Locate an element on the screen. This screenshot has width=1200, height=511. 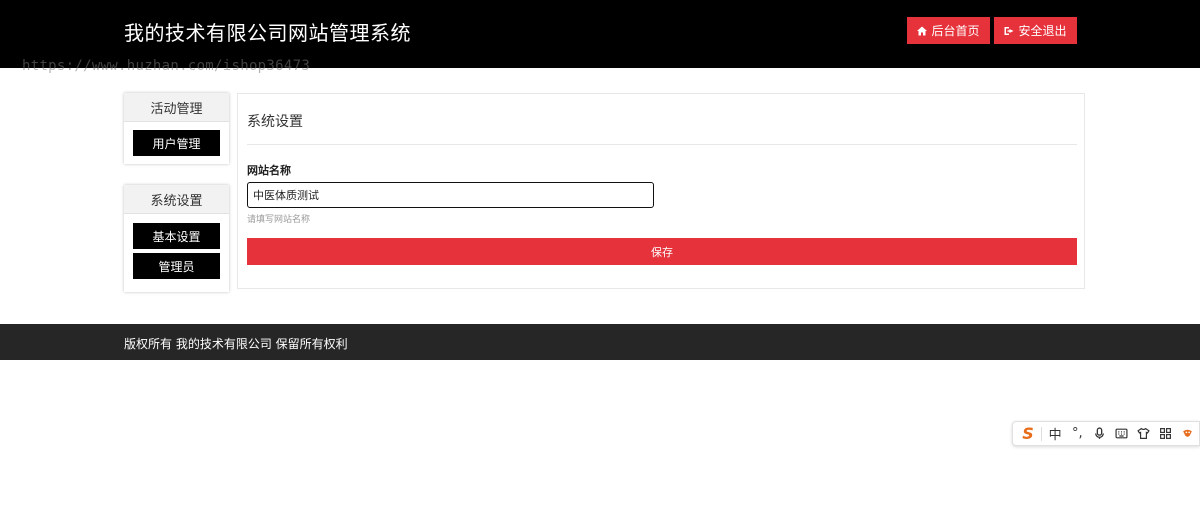
ime-mode-toggle: 中 is located at coordinates (1055, 434).